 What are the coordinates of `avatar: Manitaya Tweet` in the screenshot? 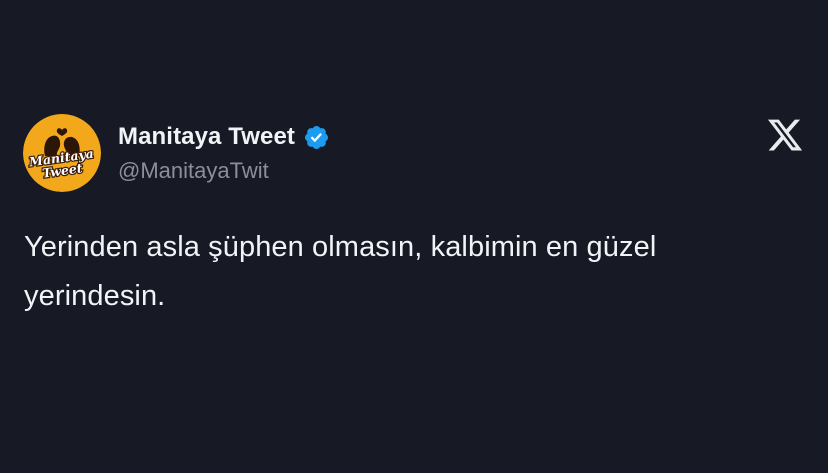 It's located at (62, 153).